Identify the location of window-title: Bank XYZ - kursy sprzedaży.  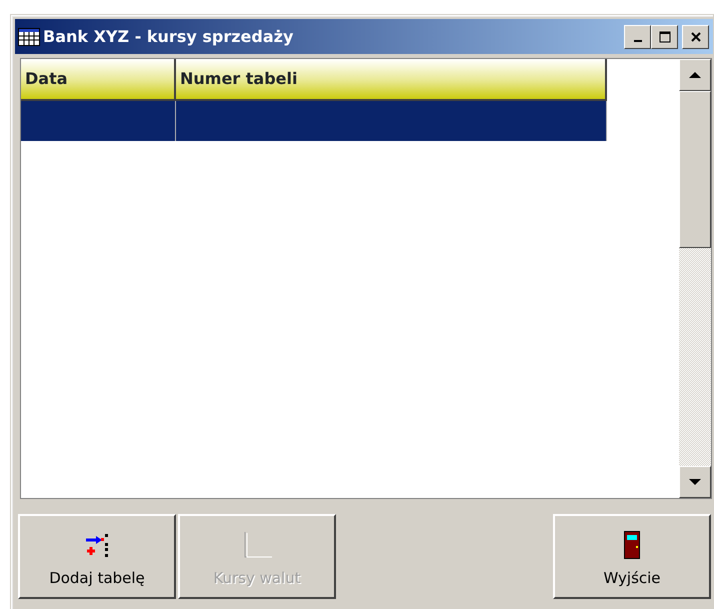
(168, 37).